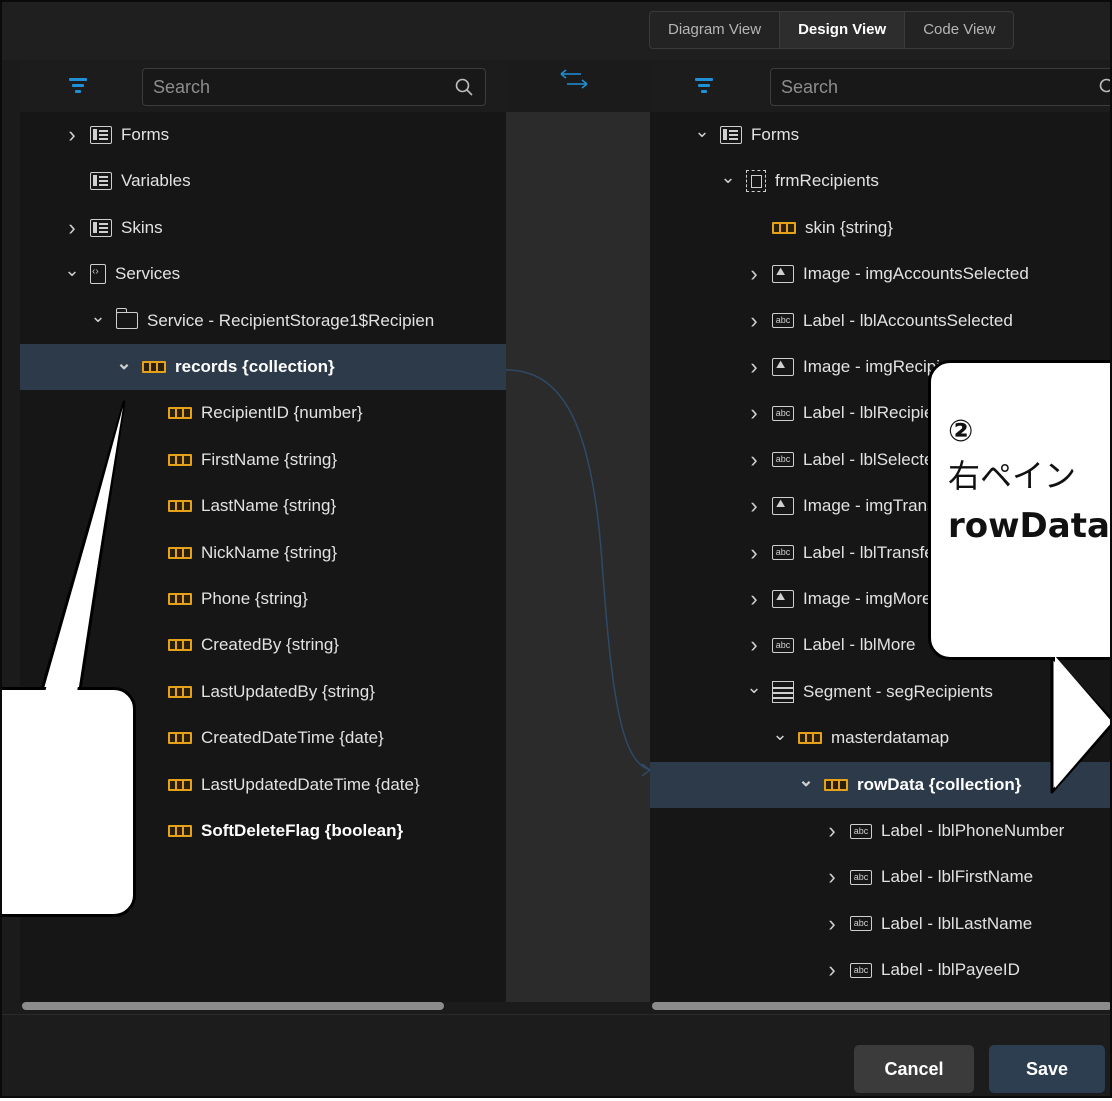 This screenshot has width=1112, height=1101. I want to click on tree-row: ⌄ records {collection}, so click(263, 367).